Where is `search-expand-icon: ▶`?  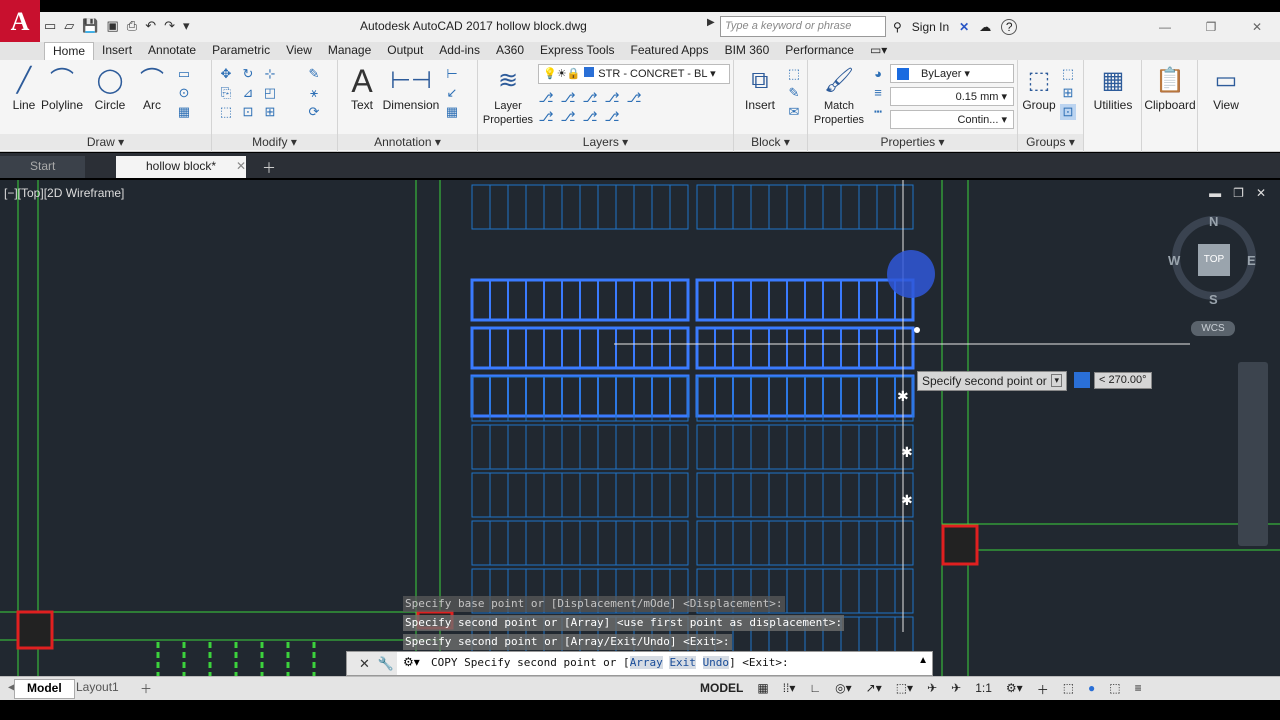 search-expand-icon: ▶ is located at coordinates (711, 22).